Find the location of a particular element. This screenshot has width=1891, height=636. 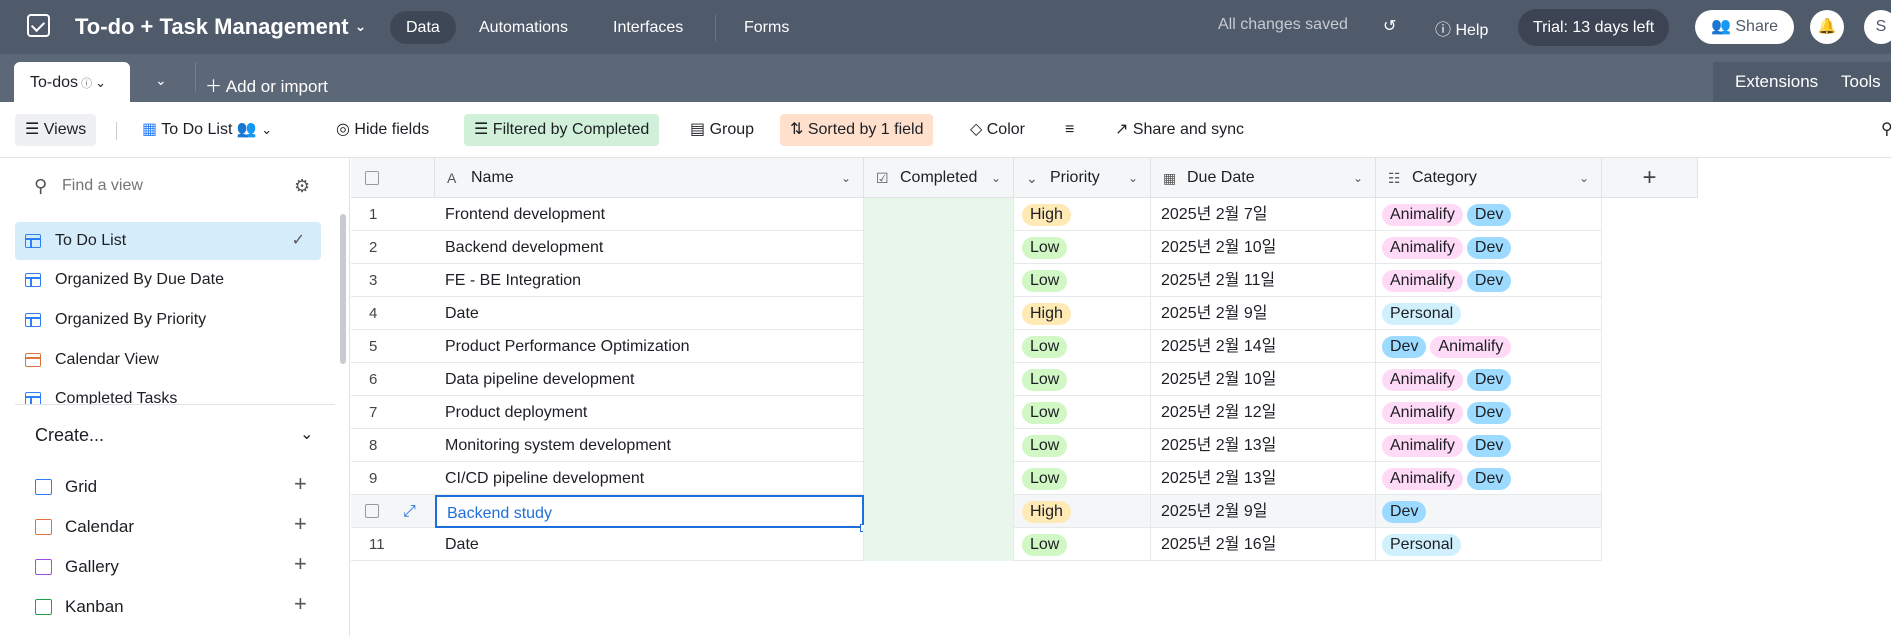

table-row: ⤢ Backend study High 2025년 2월 9일 Dev is located at coordinates (976, 513).